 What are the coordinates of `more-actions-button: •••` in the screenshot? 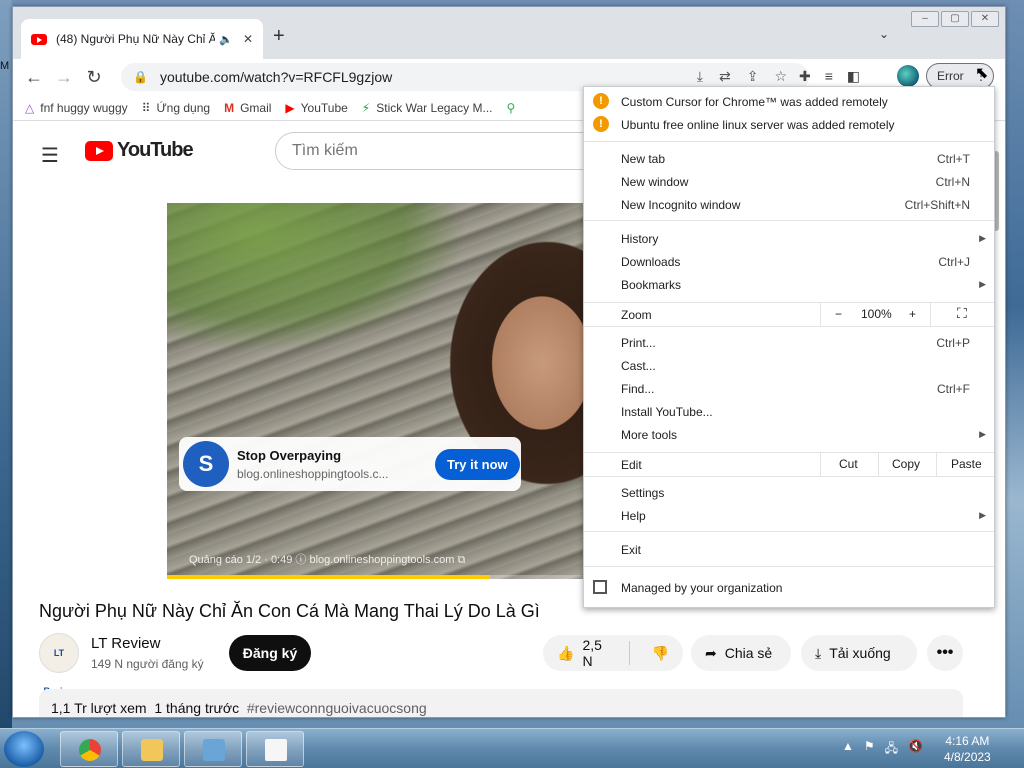 It's located at (945, 653).